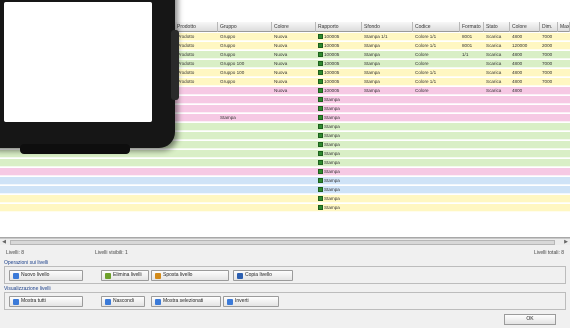 This screenshot has width=570, height=328. What do you see at coordinates (46, 275) in the screenshot?
I see `group1-button-0: Nuovo livello` at bounding box center [46, 275].